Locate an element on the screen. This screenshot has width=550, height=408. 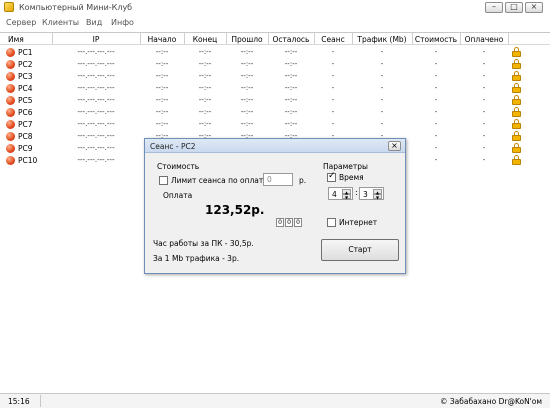
limit-unit: р. is located at coordinates (303, 180).